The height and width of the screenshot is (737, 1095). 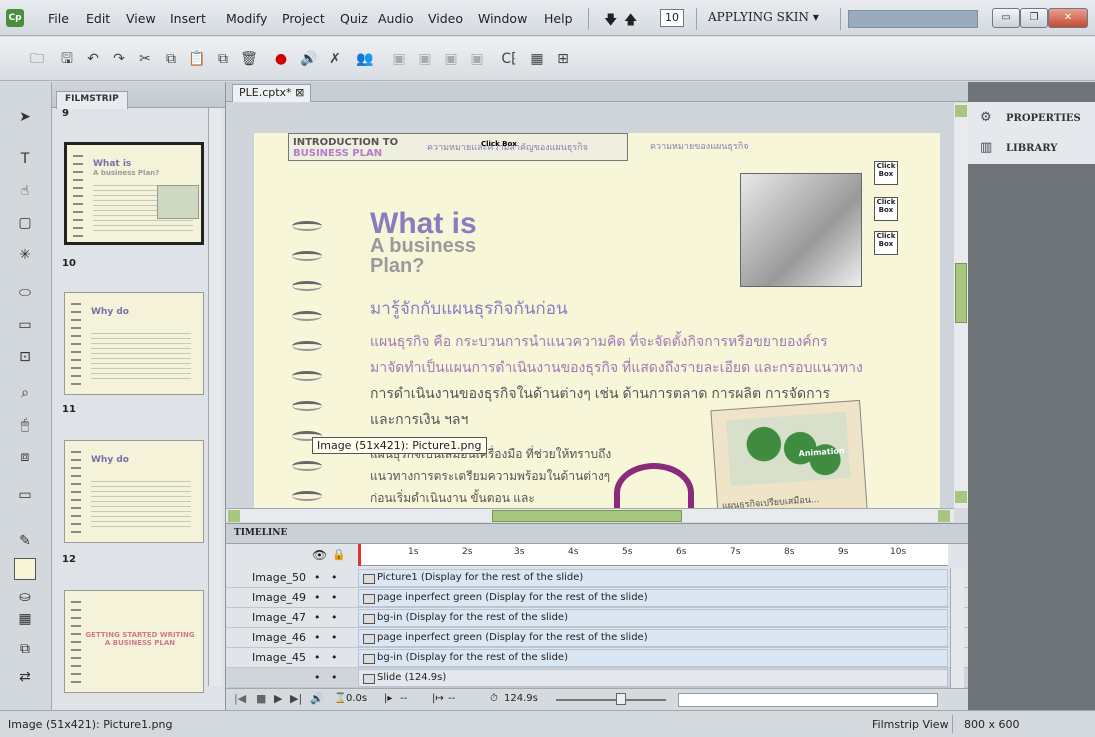 I want to click on rollover-slidelet-icon: ⧈, so click(x=25, y=457).